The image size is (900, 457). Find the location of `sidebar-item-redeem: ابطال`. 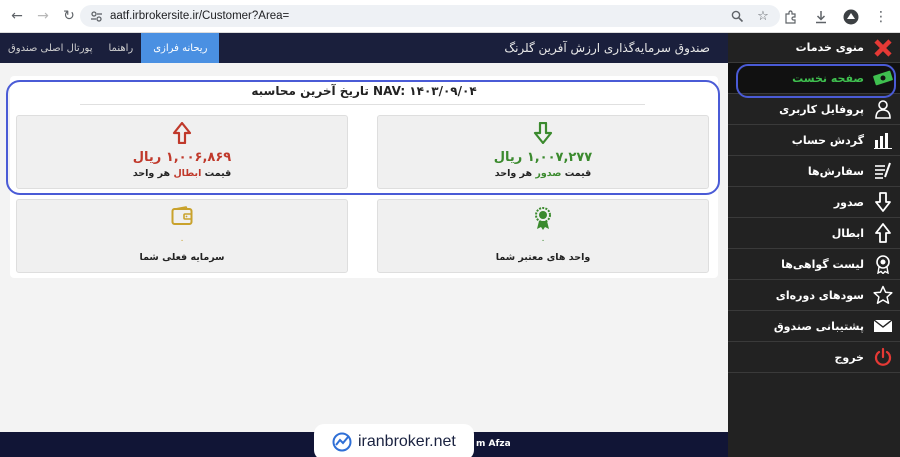

sidebar-item-redeem: ابطال is located at coordinates (814, 233).